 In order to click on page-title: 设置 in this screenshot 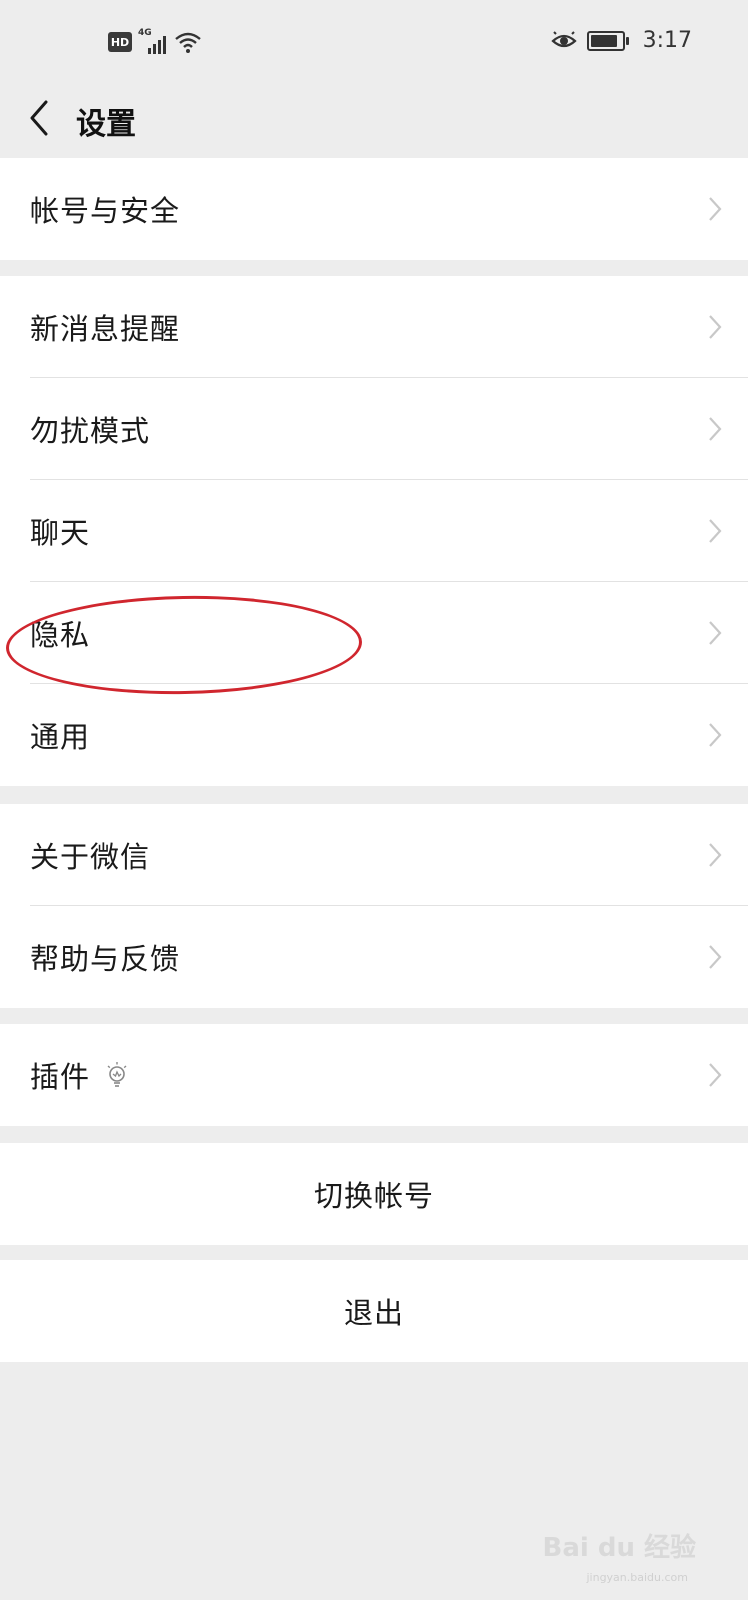, I will do `click(106, 124)`.